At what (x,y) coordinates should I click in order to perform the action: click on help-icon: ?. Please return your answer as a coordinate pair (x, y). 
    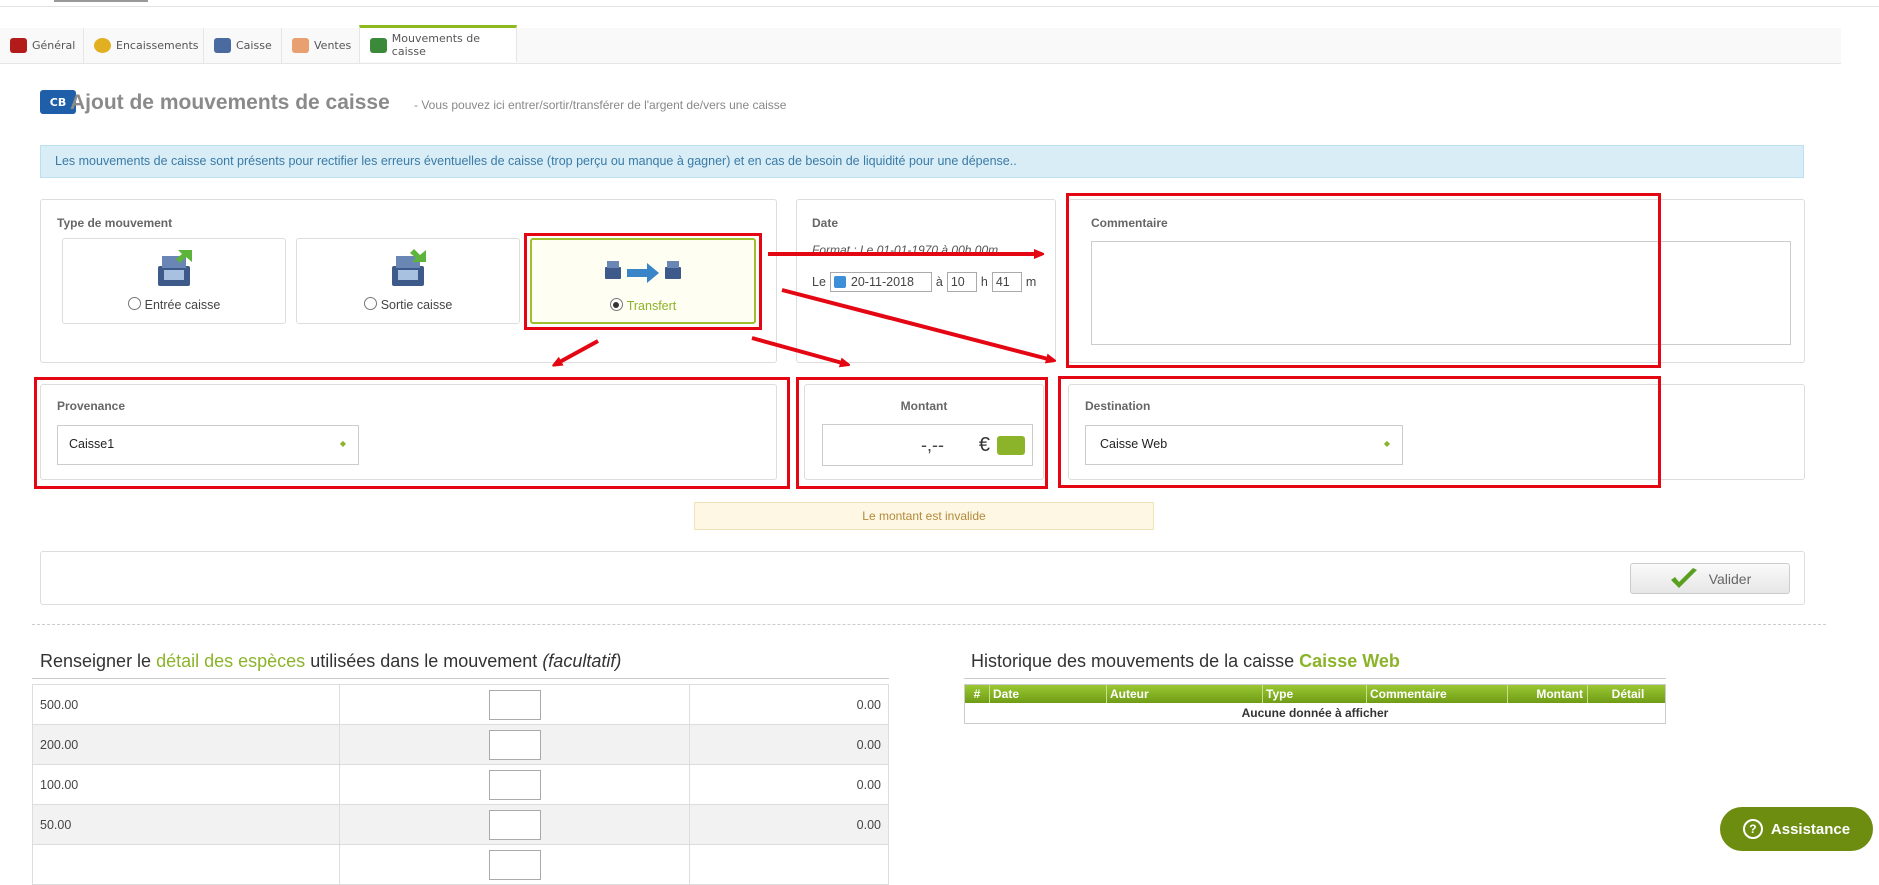
    Looking at the image, I should click on (1752, 829).